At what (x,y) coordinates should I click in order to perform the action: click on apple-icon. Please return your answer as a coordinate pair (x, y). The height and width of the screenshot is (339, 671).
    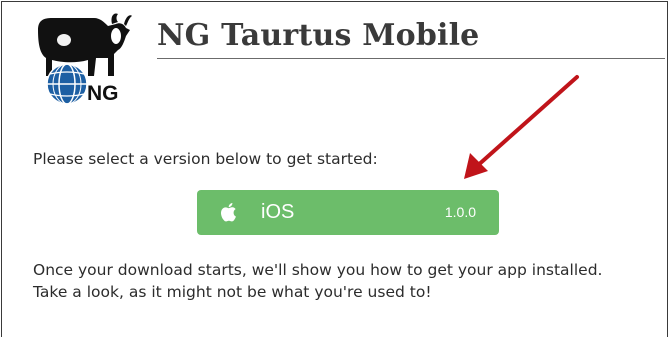
    Looking at the image, I should click on (228, 212).